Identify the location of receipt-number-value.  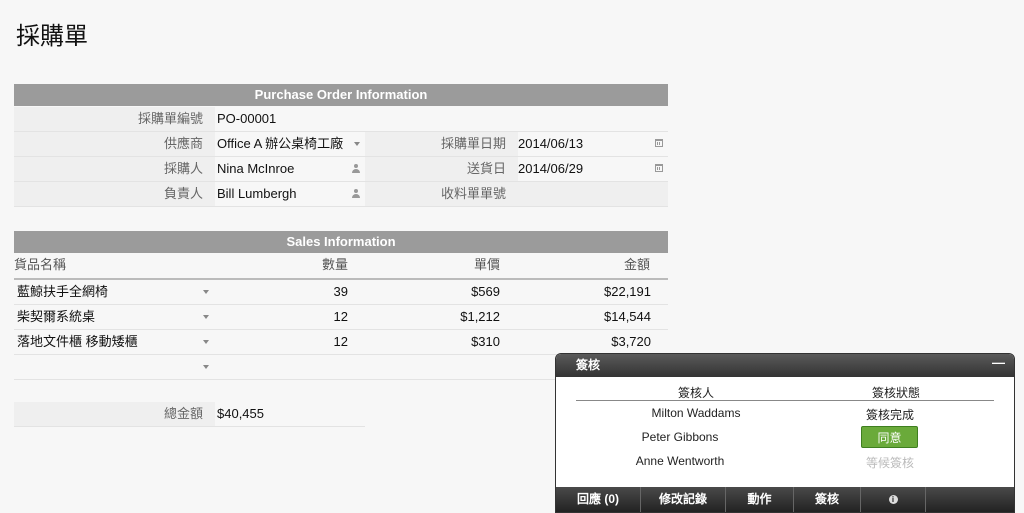
(593, 194).